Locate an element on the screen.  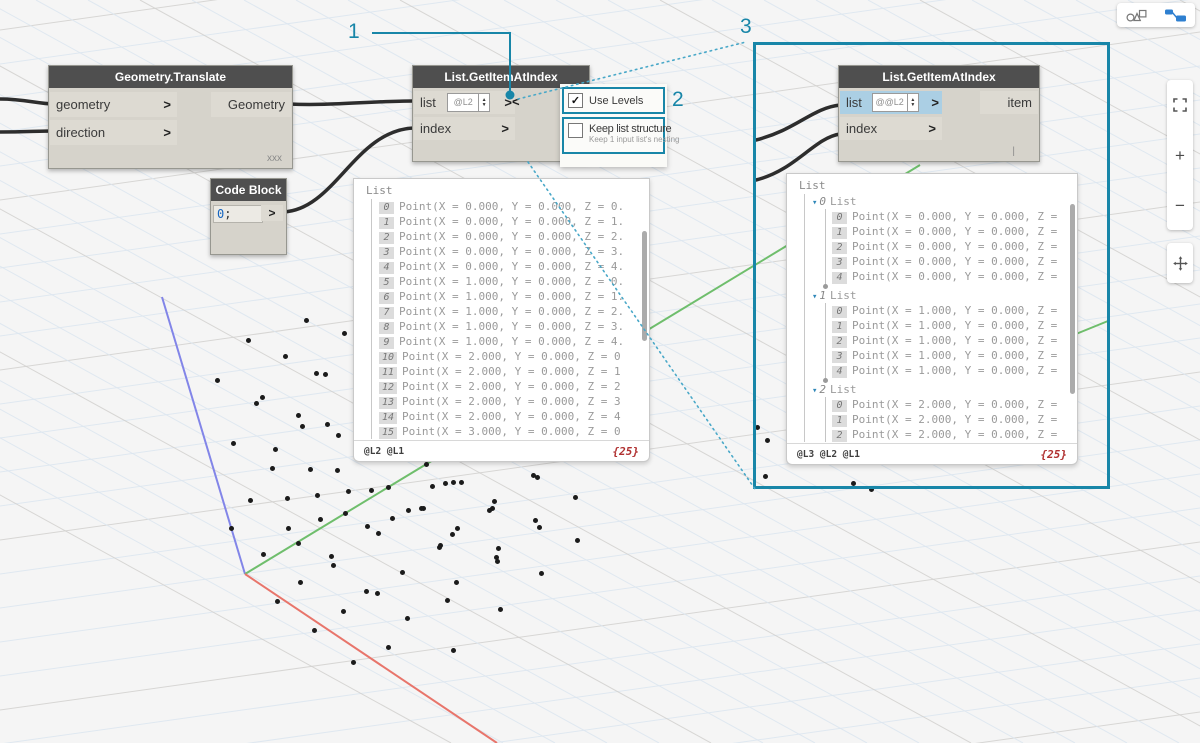
code-block-editor: 0; is located at coordinates (238, 214).